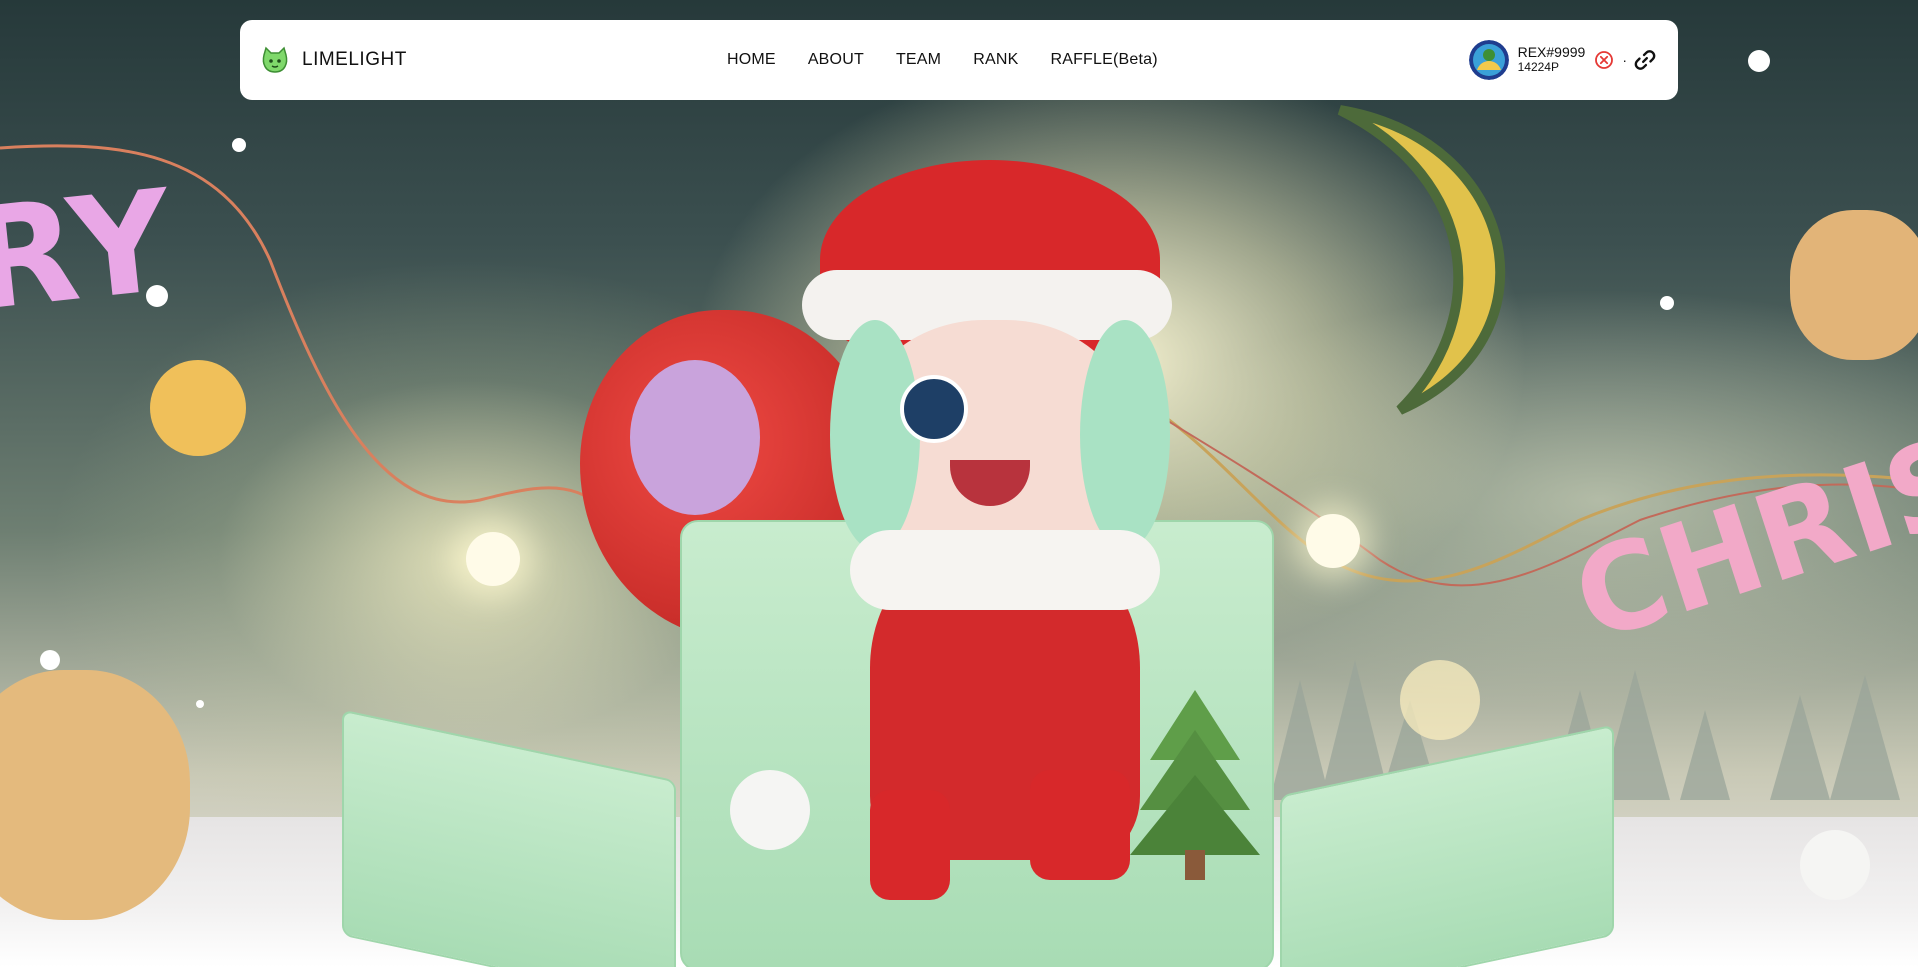  What do you see at coordinates (875, 435) in the screenshot?
I see `hair-left` at bounding box center [875, 435].